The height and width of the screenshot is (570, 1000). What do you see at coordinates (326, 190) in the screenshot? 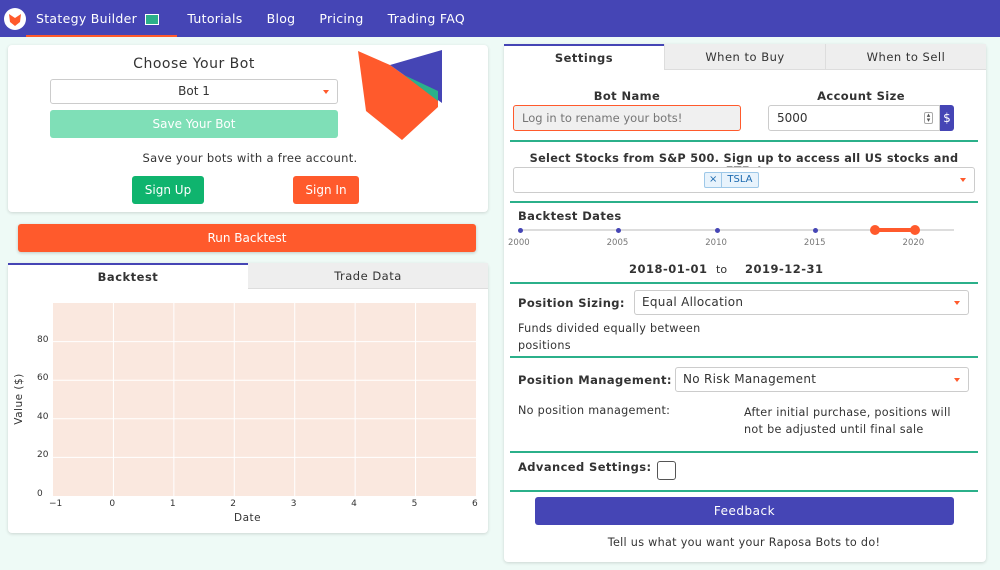
I see `sign-in-button: Sign In` at bounding box center [326, 190].